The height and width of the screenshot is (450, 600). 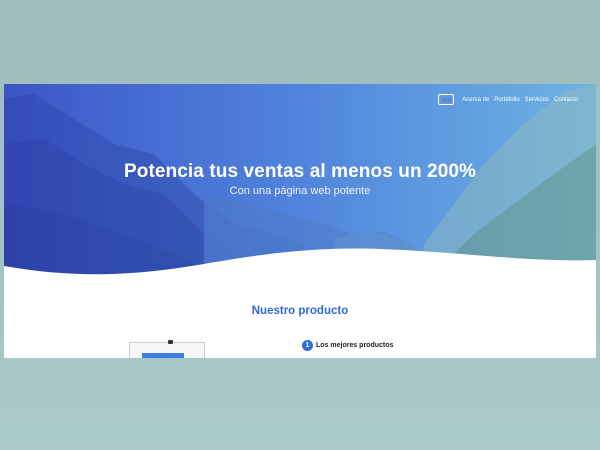 I want to click on top-navigation: Acerca de Portafolio Servicios Contacto, so click(x=508, y=99).